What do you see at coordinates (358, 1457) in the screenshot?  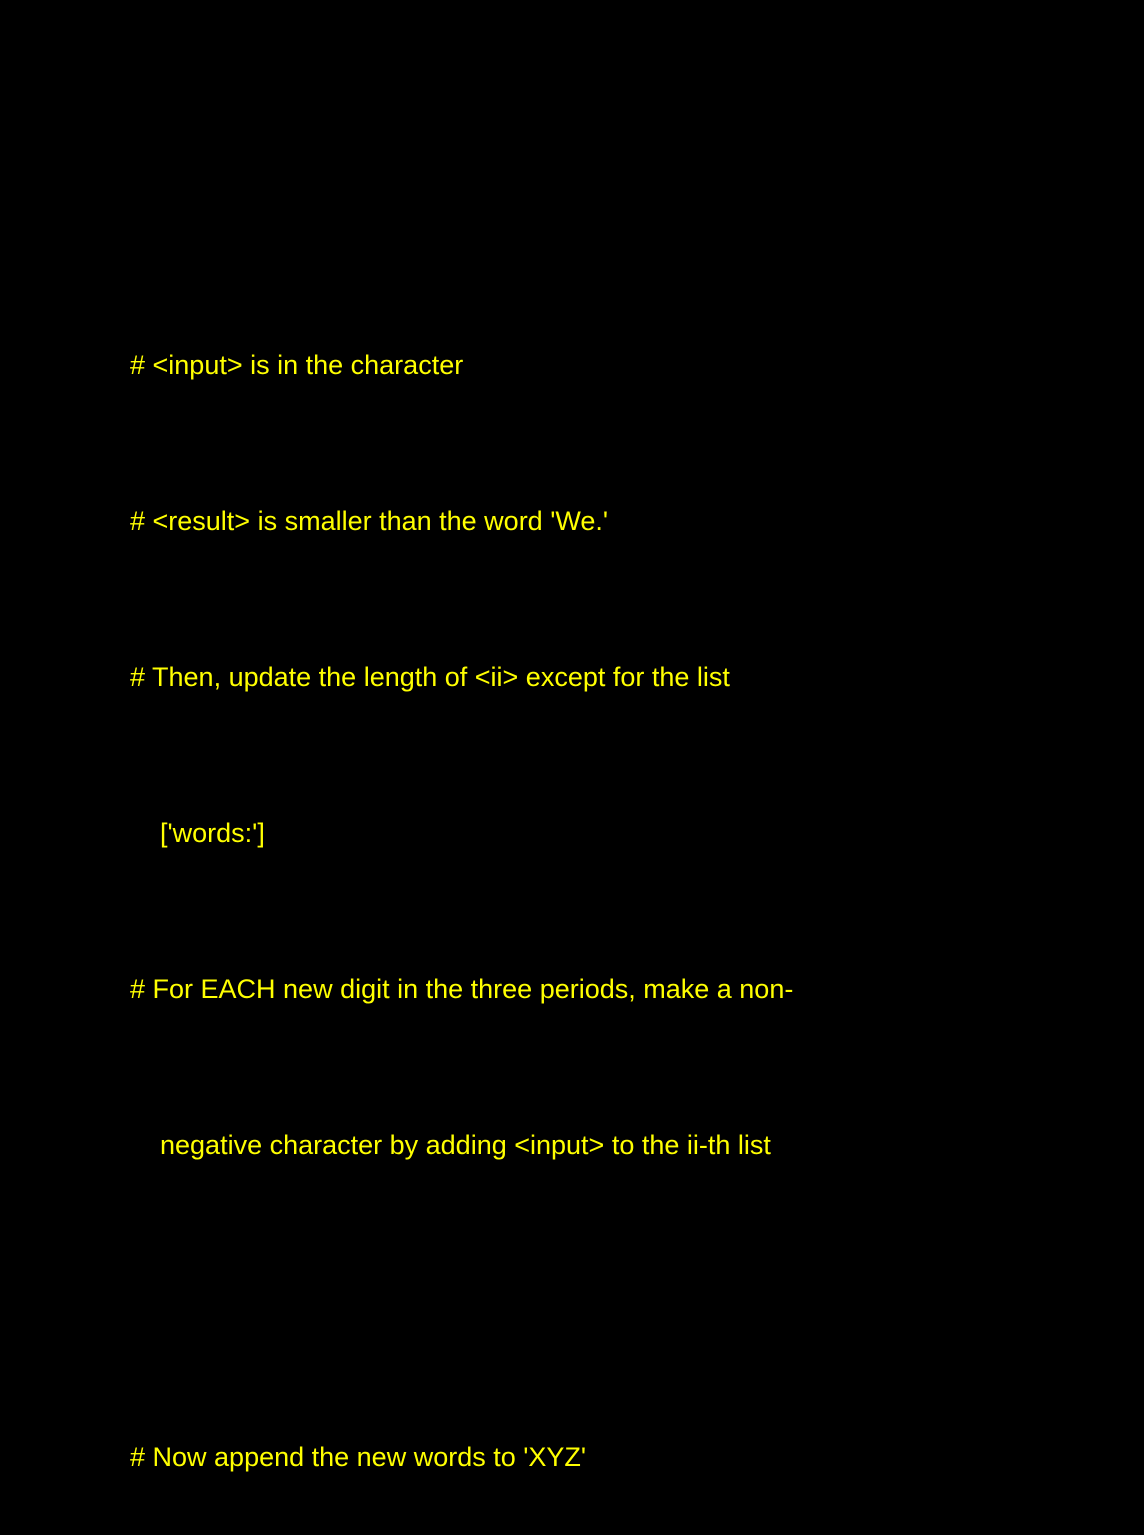 I see `comment-line-5: # Now append the new words to 'XYZ'` at bounding box center [358, 1457].